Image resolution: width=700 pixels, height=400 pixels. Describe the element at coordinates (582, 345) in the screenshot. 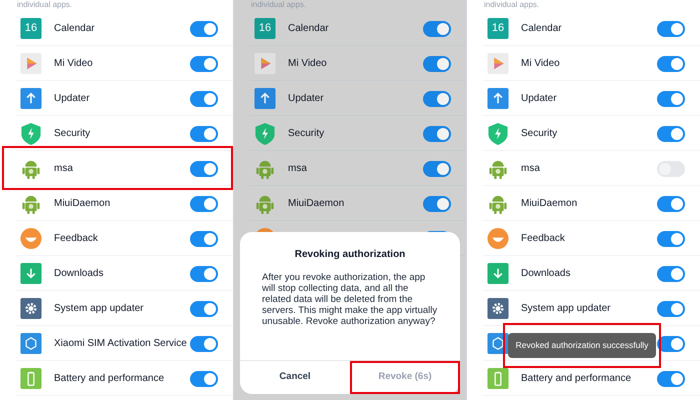

I see `toast-message: Revoked authorization successfully` at that location.